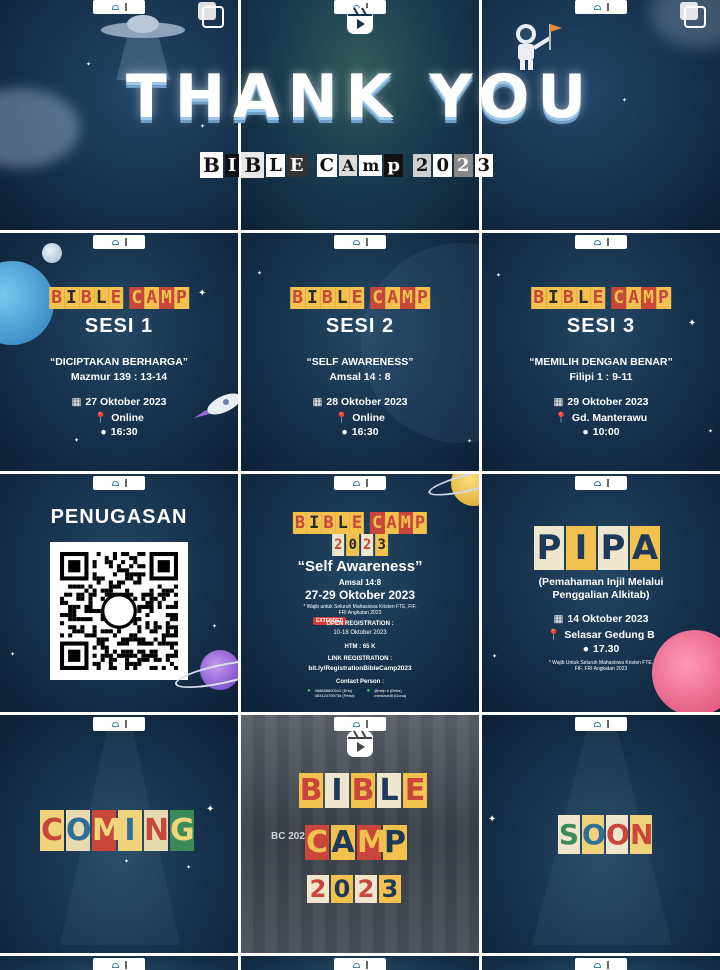  What do you see at coordinates (79, 830) in the screenshot?
I see `letter-tile: O` at bounding box center [79, 830].